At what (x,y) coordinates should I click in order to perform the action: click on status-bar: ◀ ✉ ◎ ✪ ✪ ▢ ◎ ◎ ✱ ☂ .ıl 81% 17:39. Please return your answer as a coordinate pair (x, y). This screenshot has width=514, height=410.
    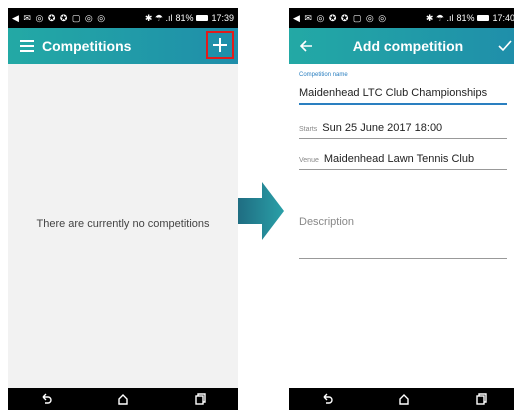
    Looking at the image, I should click on (123, 18).